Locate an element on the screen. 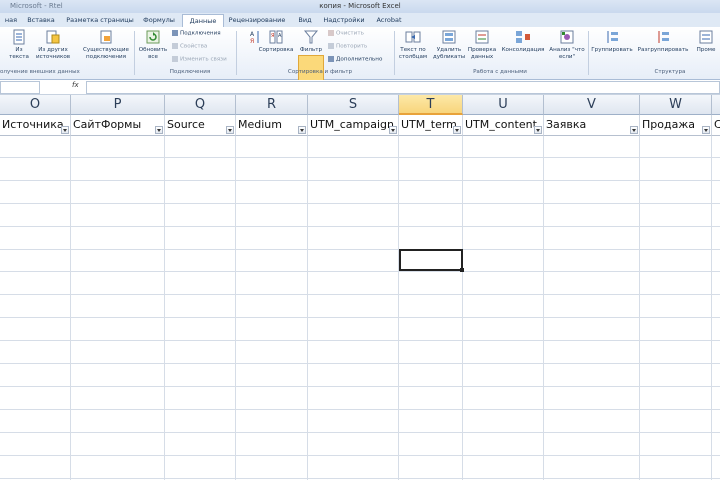 The width and height of the screenshot is (720, 480). column-header-r: R is located at coordinates (272, 105).